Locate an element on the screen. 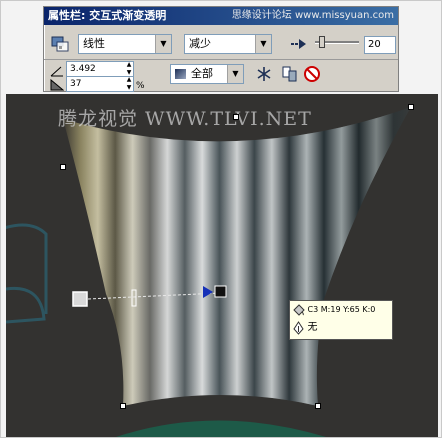  property-row-2: 3.492 ▲ ▼ 37 ▲ ▼ % 全部 ▼ is located at coordinates (221, 76).